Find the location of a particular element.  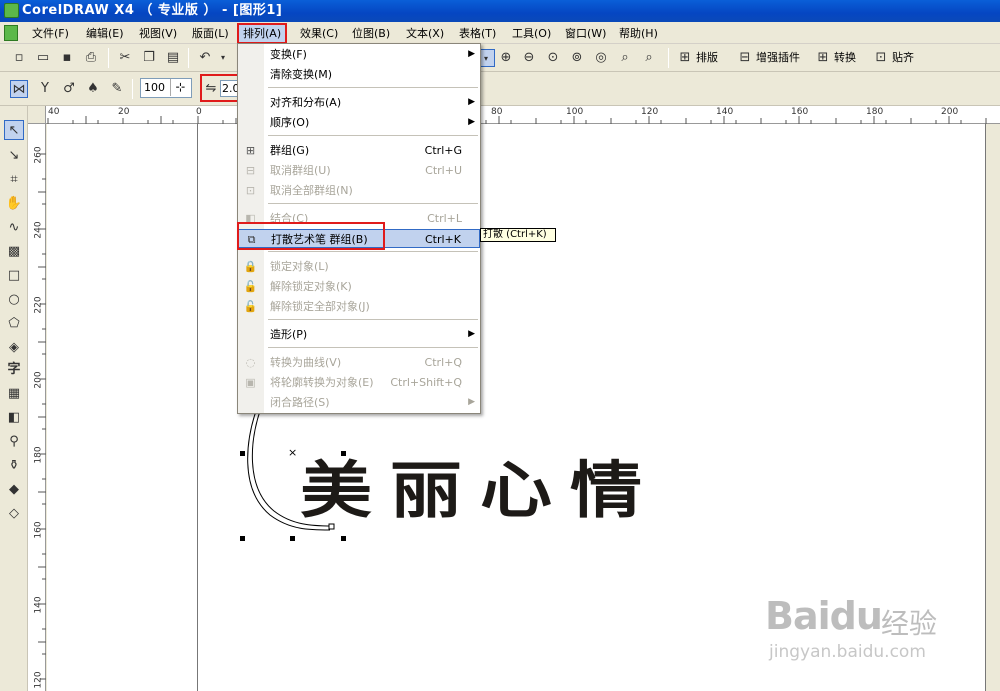

watermark-cn: 经验 is located at coordinates (909, 623).